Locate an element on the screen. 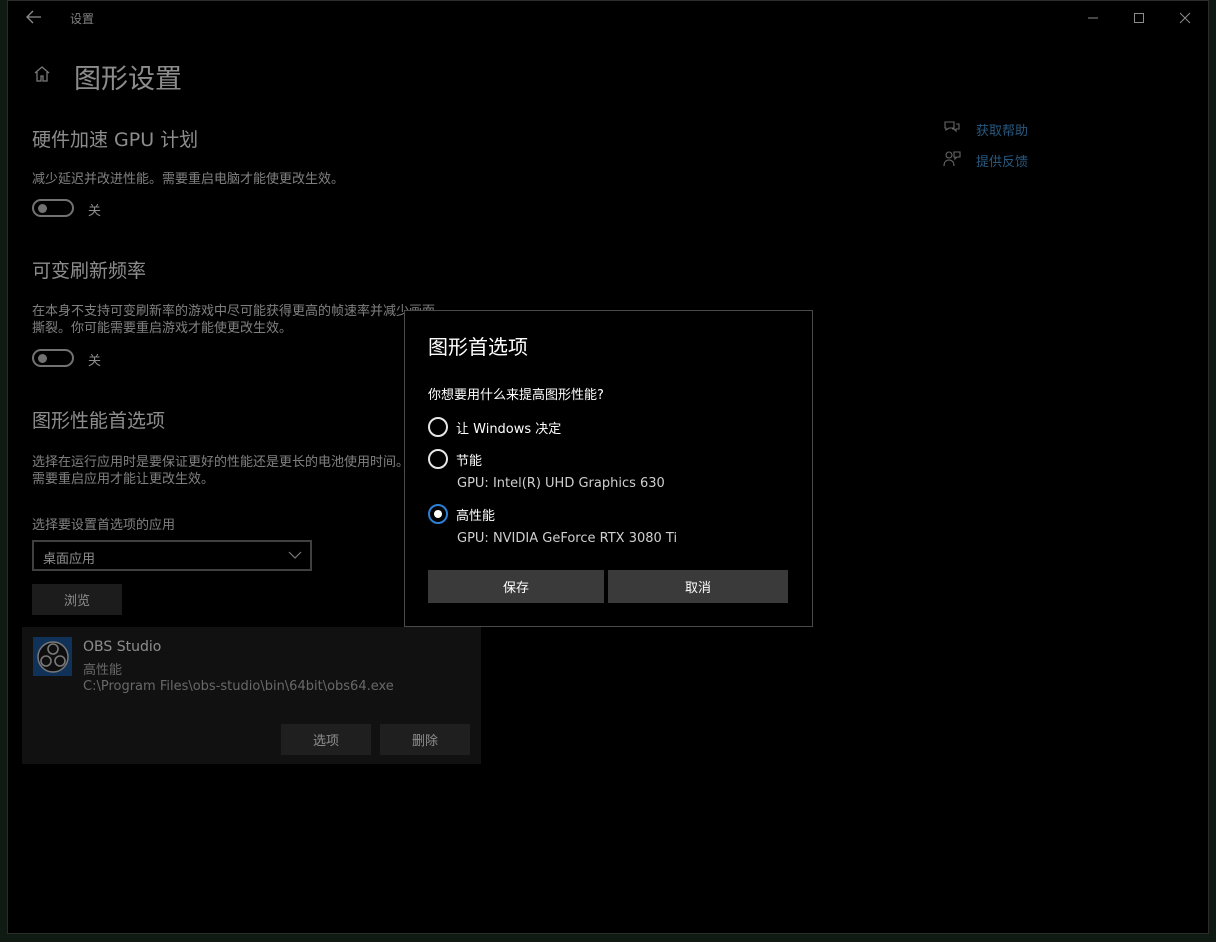 The image size is (1216, 942). radio-high-performance is located at coordinates (438, 514).